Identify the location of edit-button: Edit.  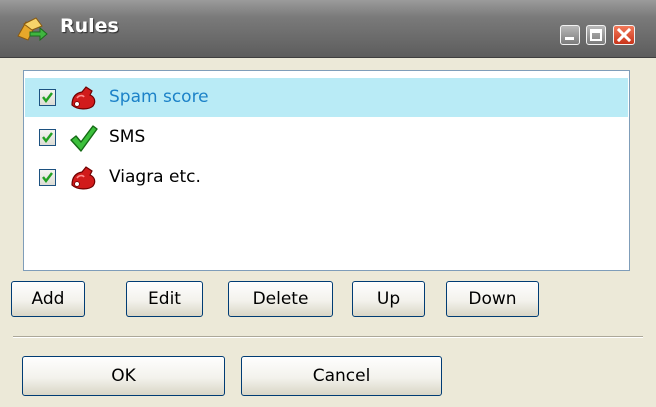
(164, 299).